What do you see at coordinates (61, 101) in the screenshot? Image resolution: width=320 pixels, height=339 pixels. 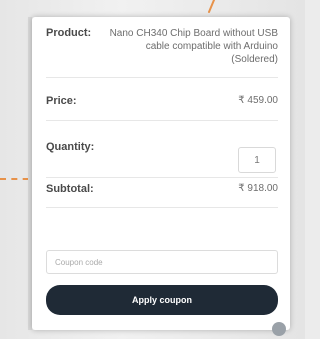 I see `price-label: Price:` at bounding box center [61, 101].